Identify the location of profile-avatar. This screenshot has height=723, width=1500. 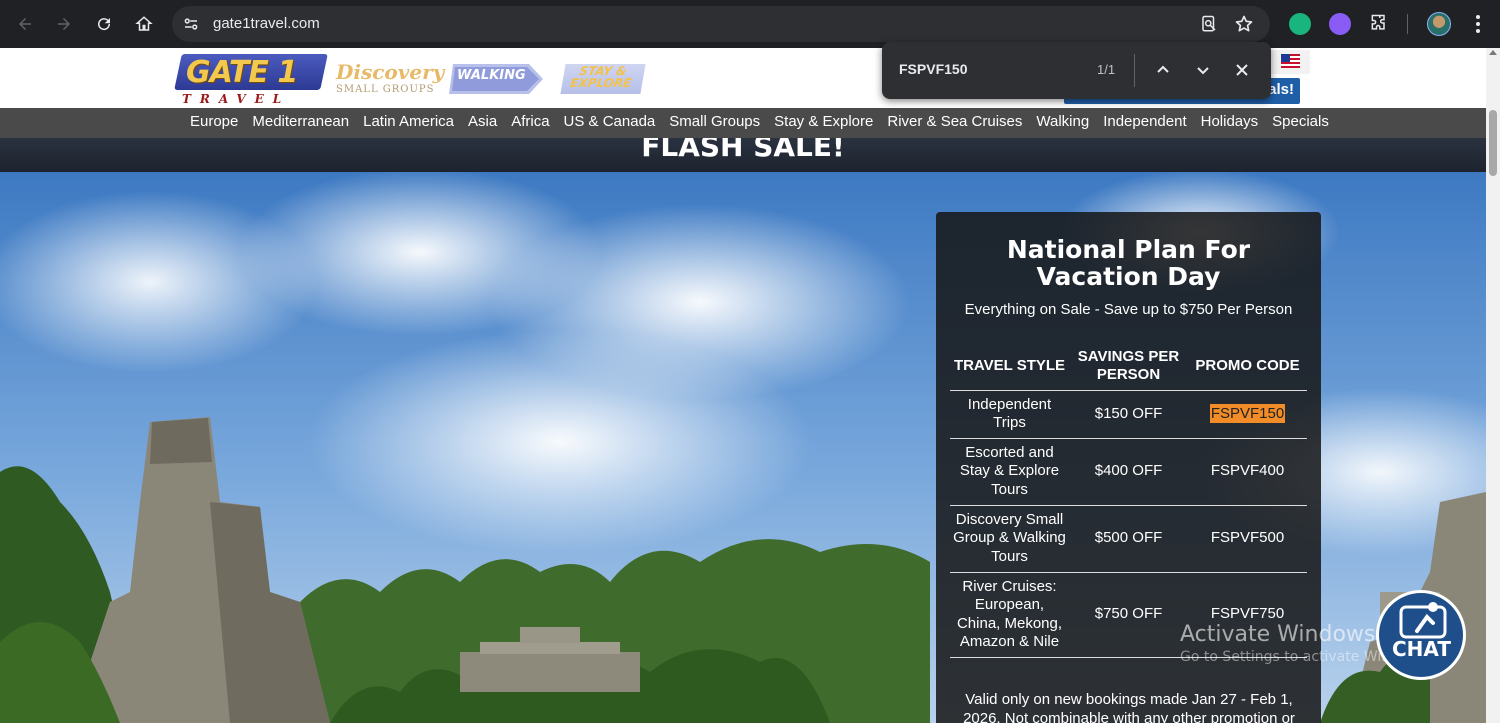
(1439, 24).